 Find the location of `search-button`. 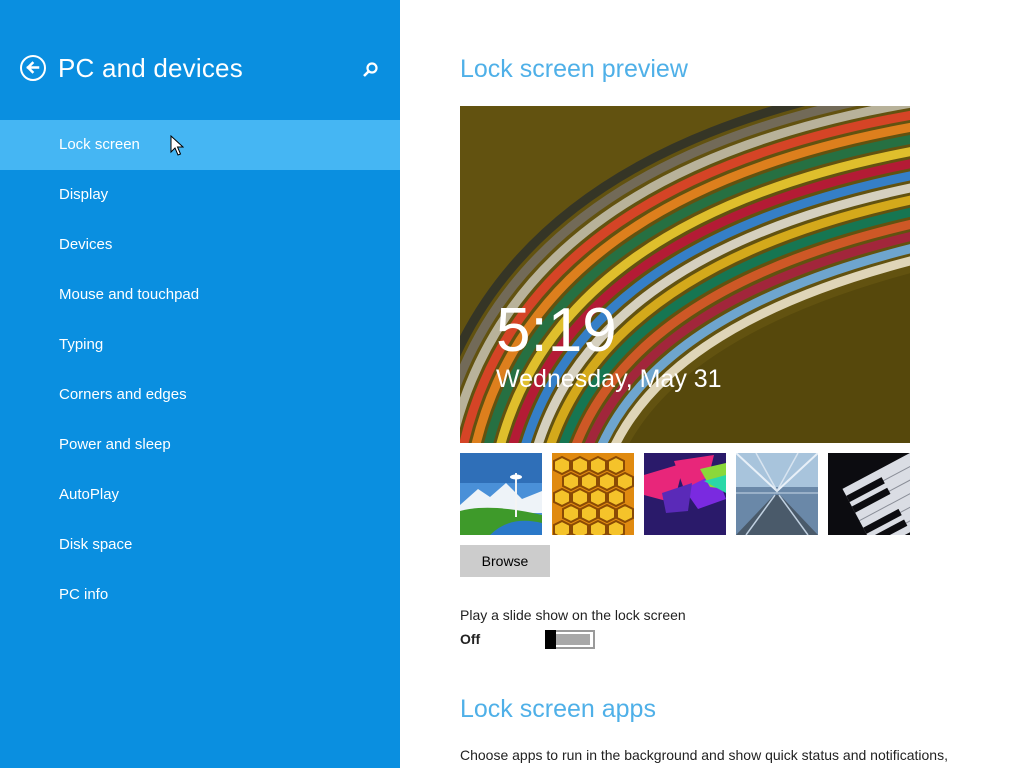

search-button is located at coordinates (370, 70).